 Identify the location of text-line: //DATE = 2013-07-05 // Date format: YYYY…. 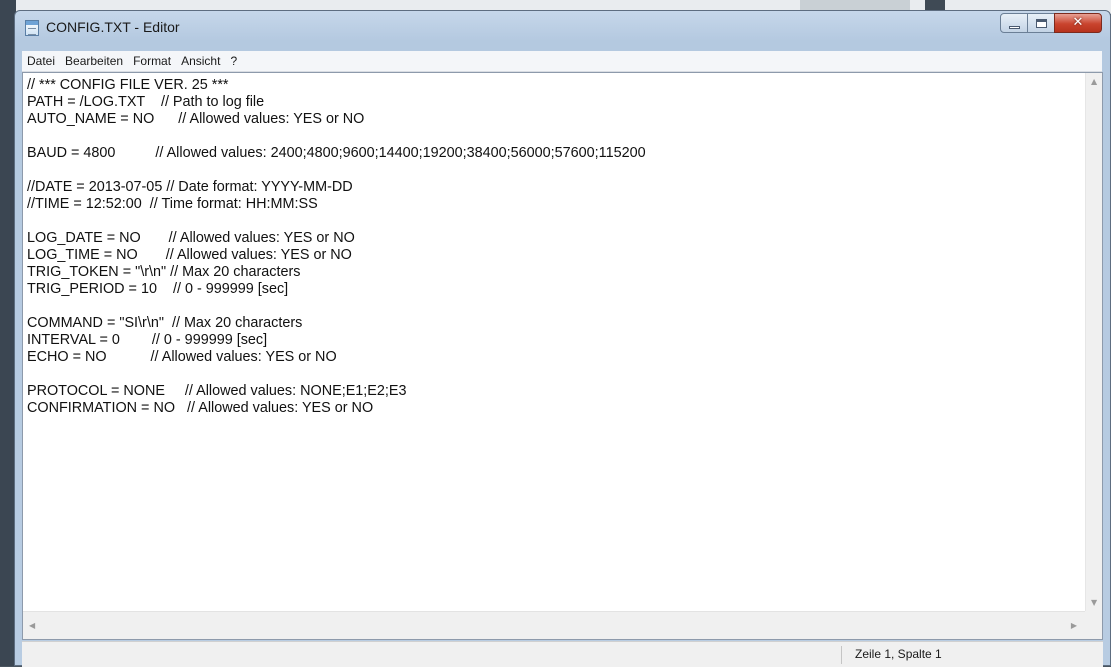
(190, 187).